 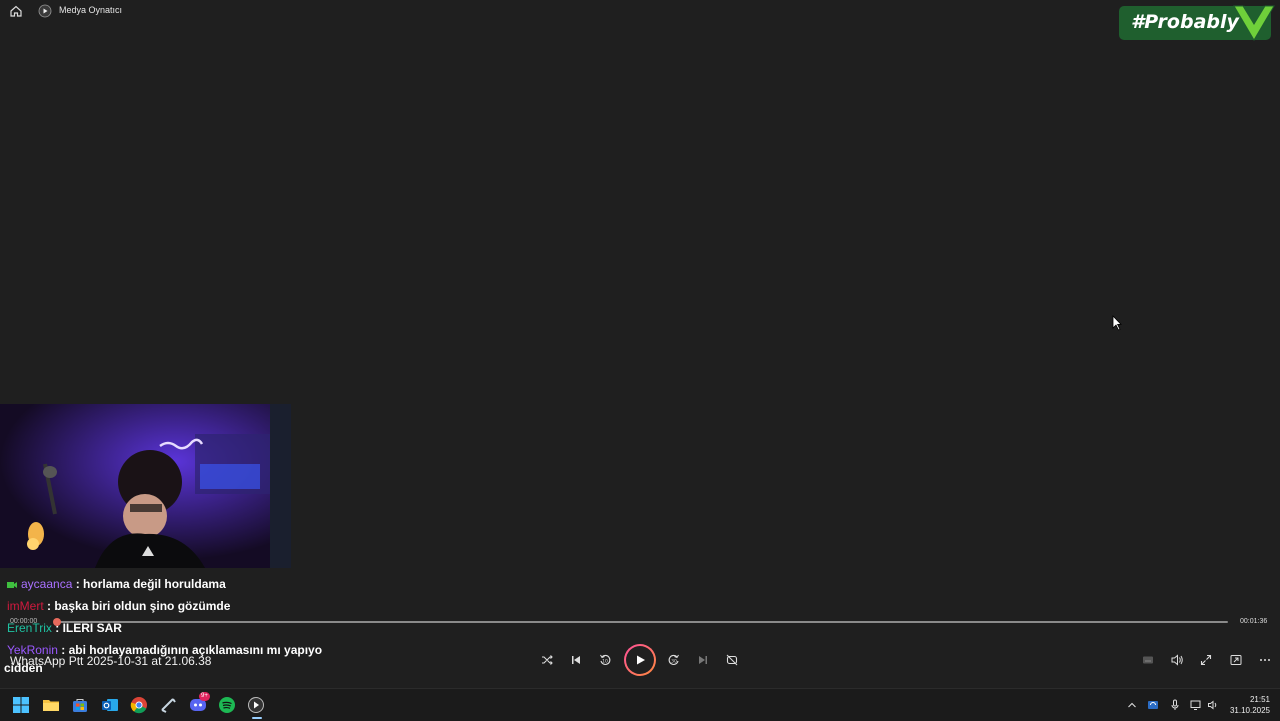 I want to click on more-icon, so click(x=1265, y=660).